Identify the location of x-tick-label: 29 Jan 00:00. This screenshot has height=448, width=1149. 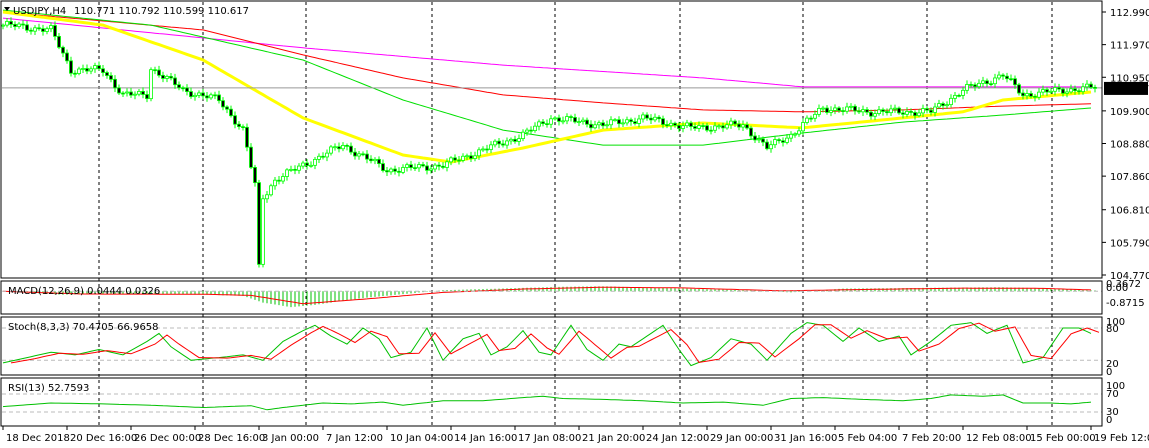
(741, 438).